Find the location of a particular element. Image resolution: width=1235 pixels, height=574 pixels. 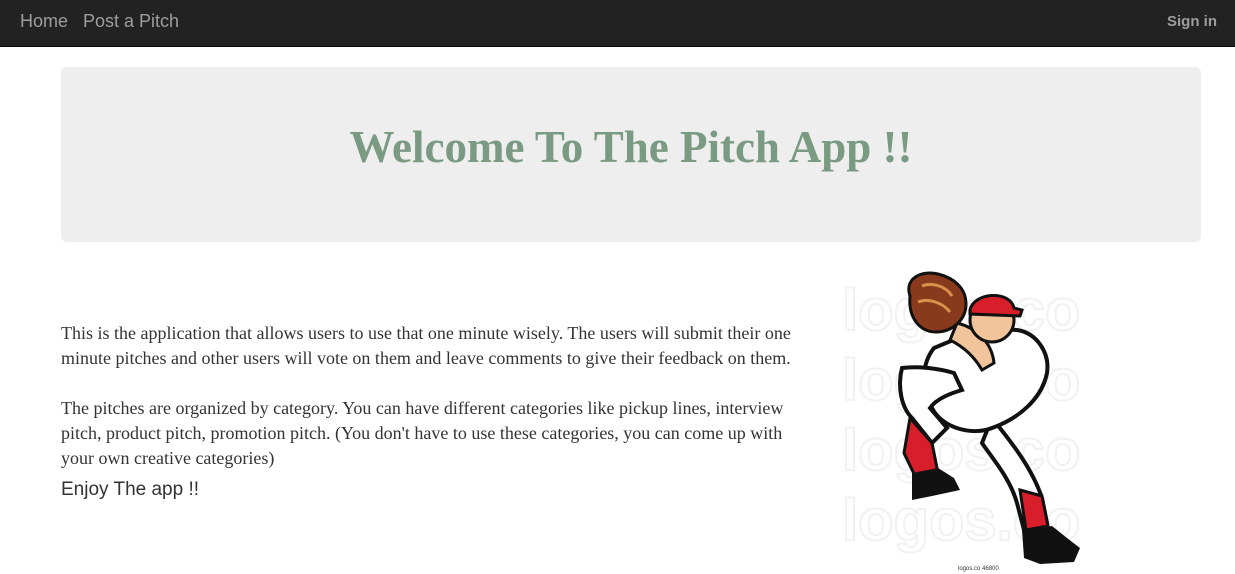

illustration-caption: logos.co 46800 is located at coordinates (978, 569).